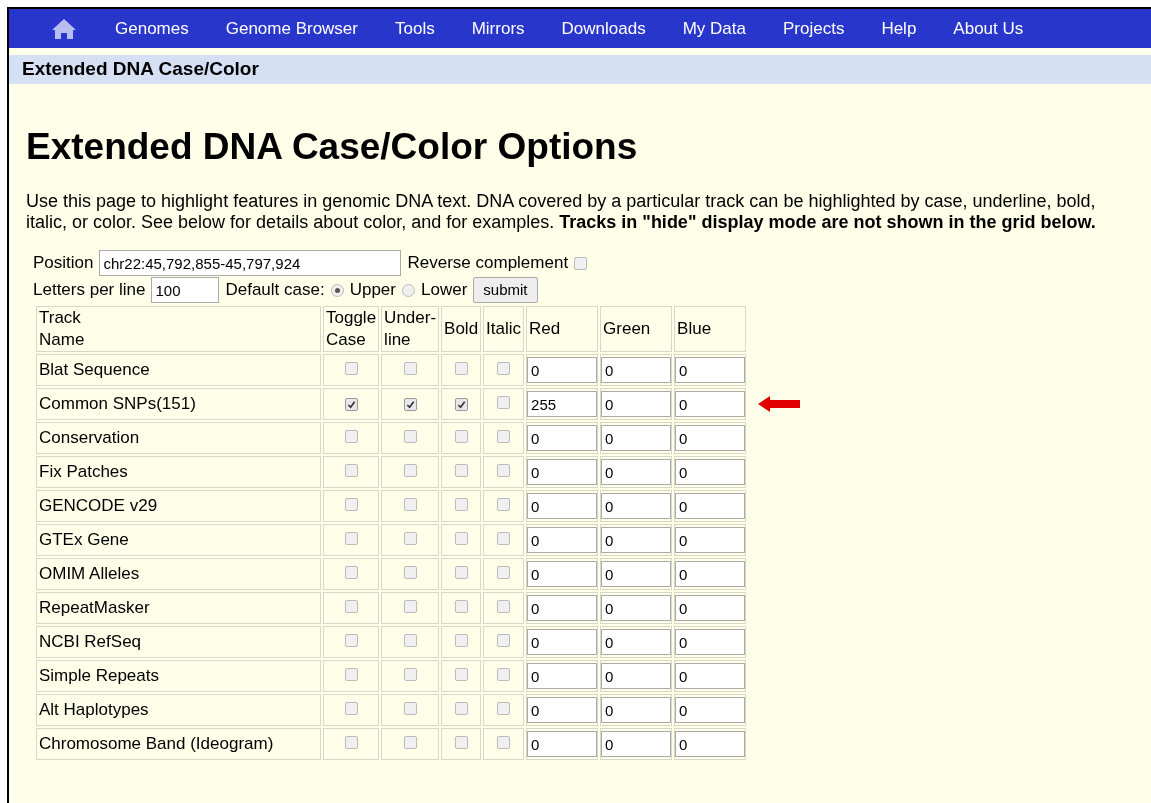 The image size is (1151, 803). I want to click on nav-link: Downloads, so click(603, 28).